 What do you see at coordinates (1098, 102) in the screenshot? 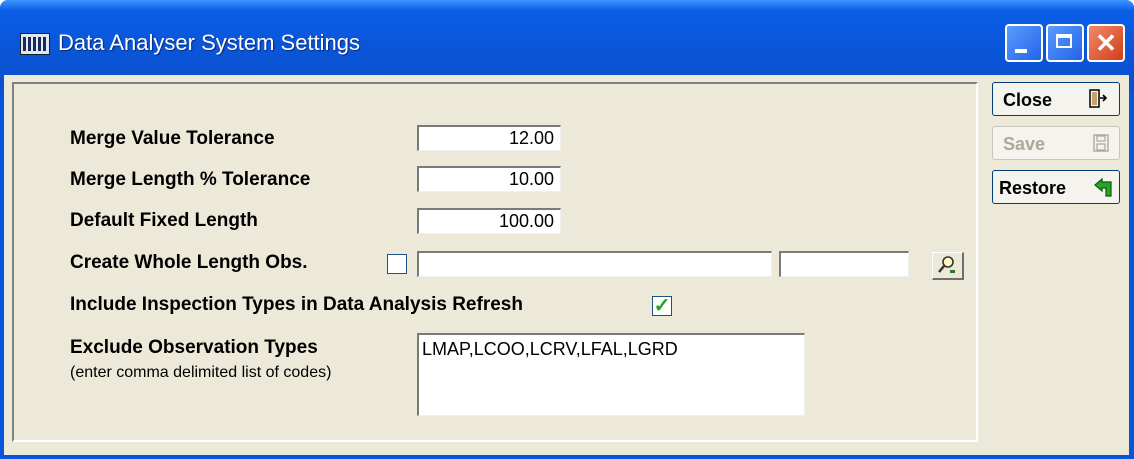
I see `exit-door-icon` at bounding box center [1098, 102].